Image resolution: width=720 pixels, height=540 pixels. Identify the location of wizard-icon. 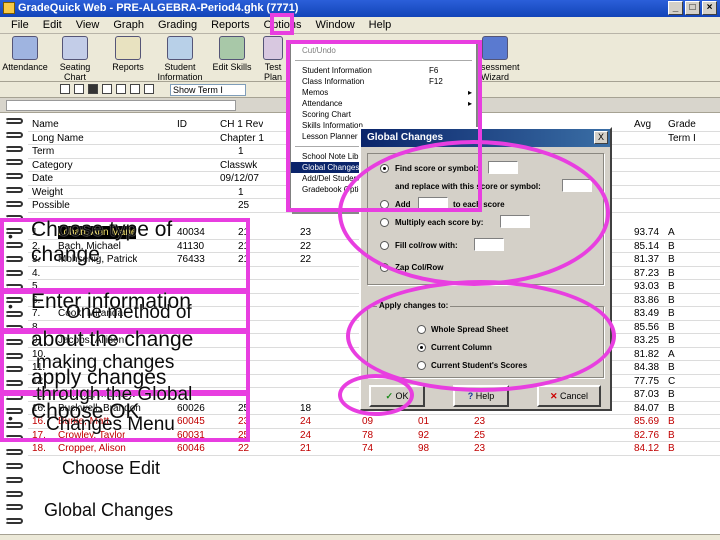
(495, 48).